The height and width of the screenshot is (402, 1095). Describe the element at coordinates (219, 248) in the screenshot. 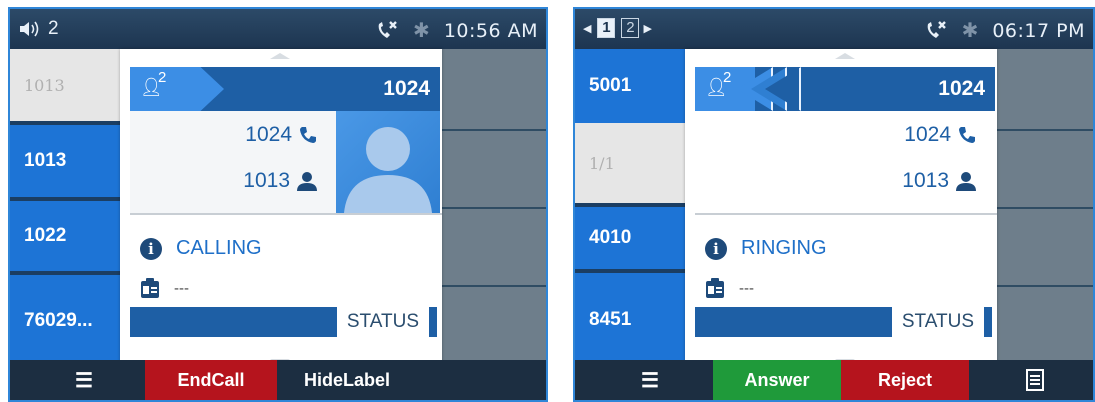

I see `call-status: CALLING` at that location.